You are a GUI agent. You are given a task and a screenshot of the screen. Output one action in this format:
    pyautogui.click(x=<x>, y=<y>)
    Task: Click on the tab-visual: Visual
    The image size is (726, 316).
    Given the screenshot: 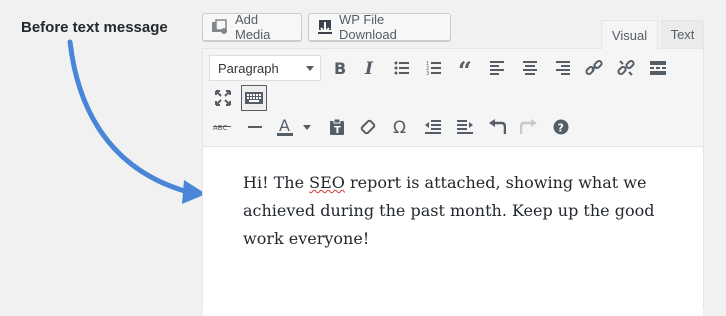 What is the action you would take?
    pyautogui.click(x=629, y=34)
    